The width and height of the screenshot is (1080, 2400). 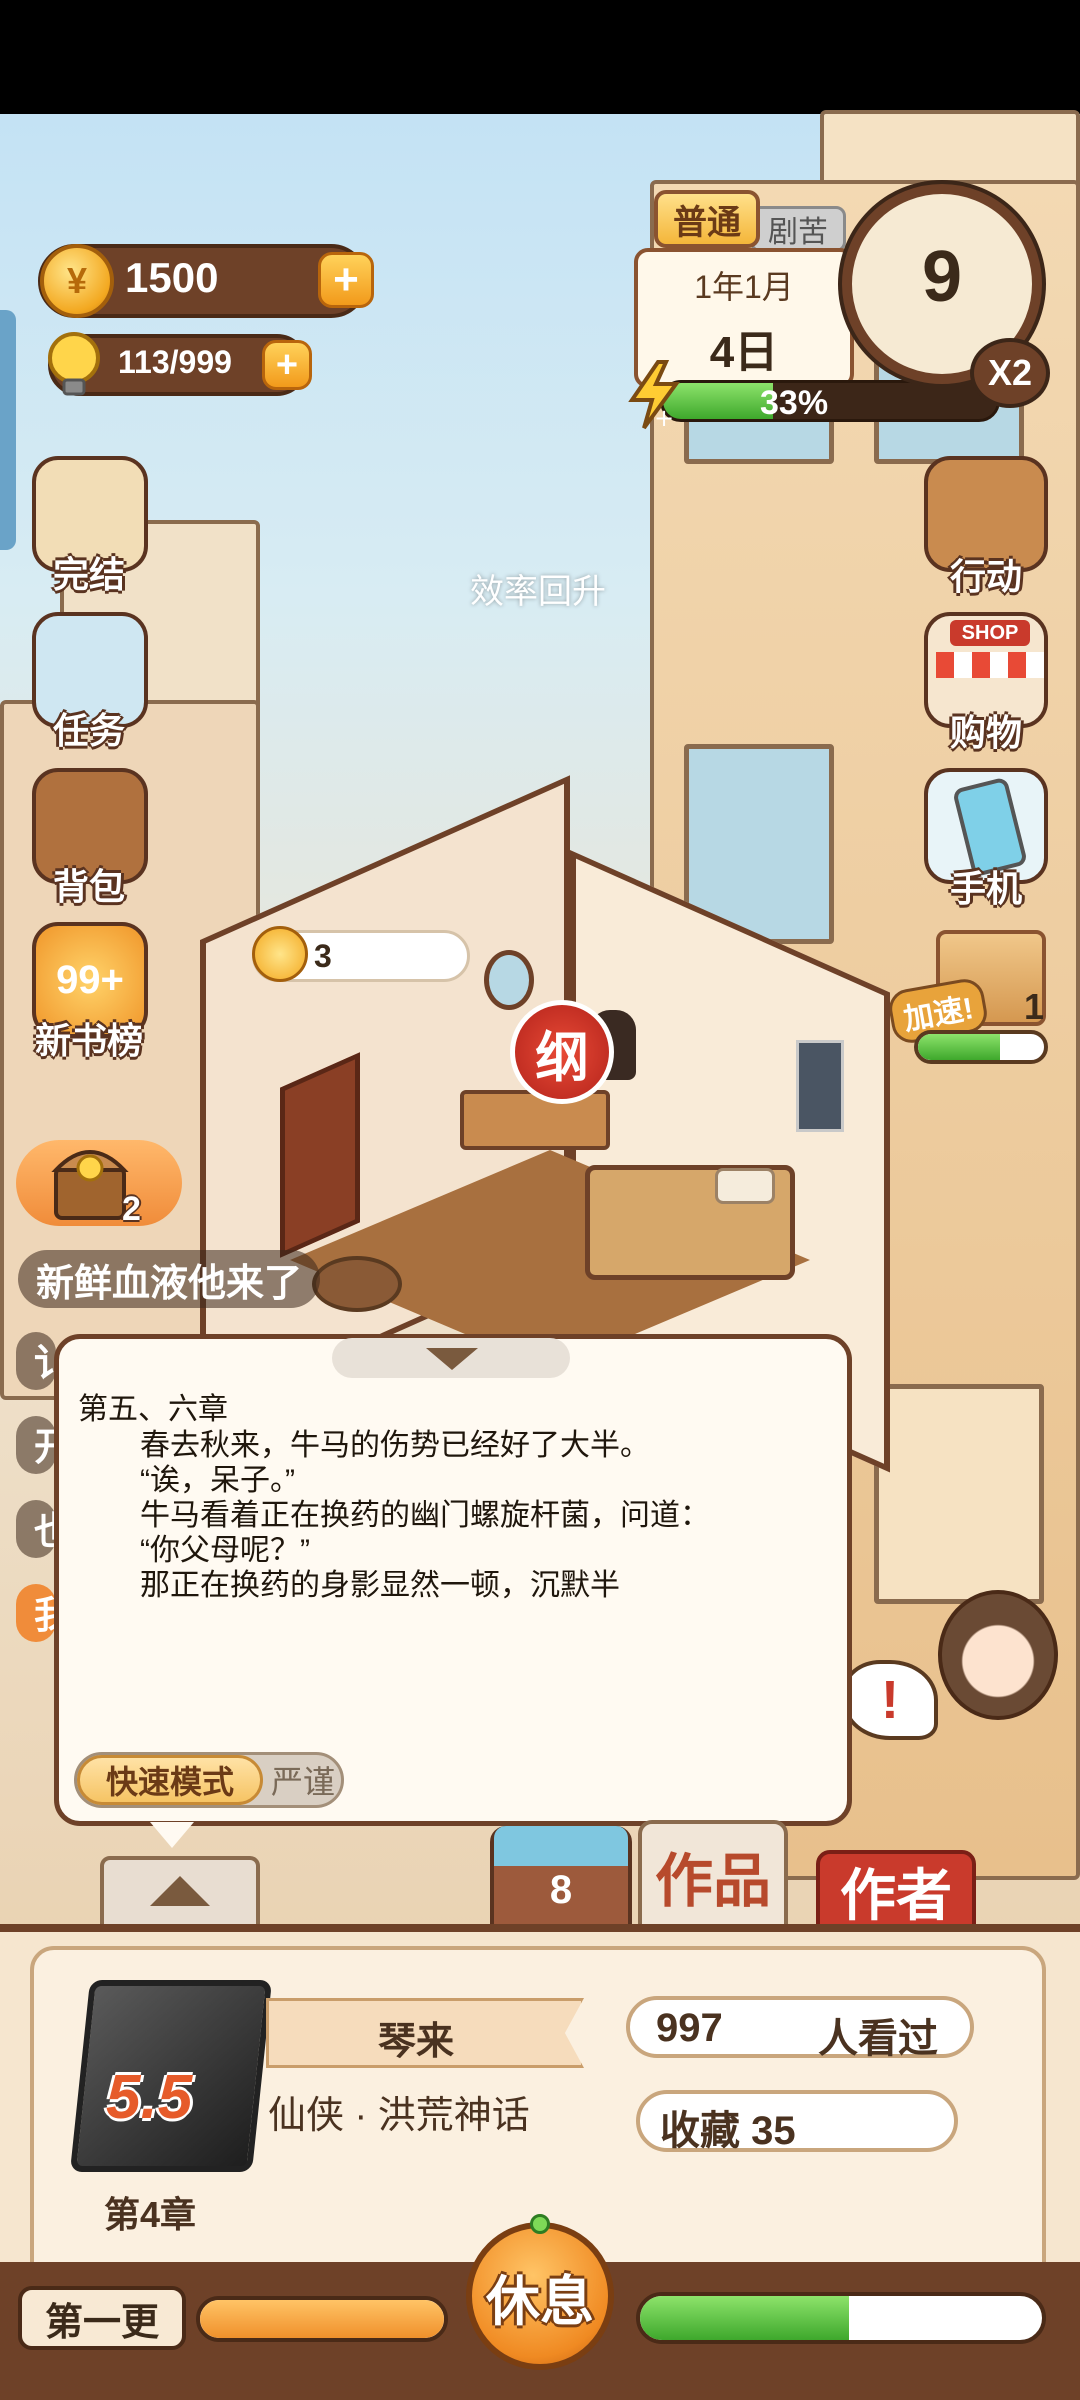 I want to click on finish-button: 完结, so click(x=89, y=526).